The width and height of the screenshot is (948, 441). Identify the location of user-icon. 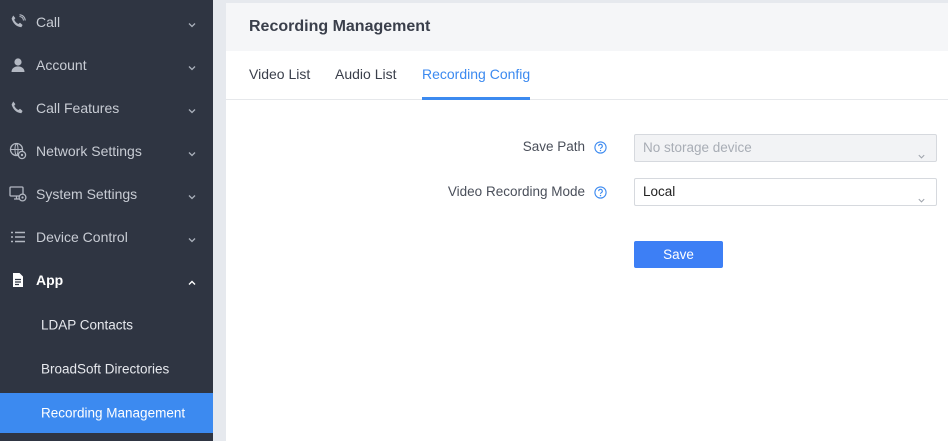
(18, 65).